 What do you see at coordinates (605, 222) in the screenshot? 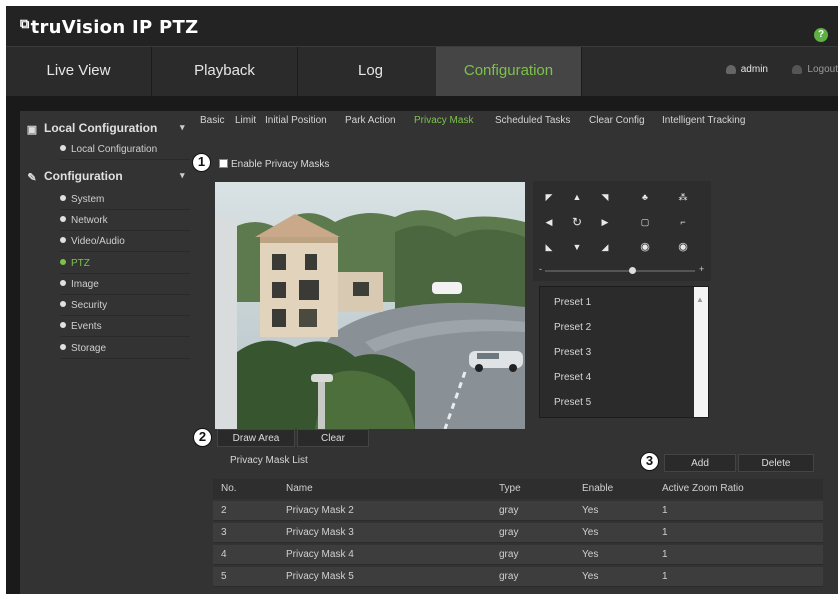
I see `pan-right-icon: ▶` at bounding box center [605, 222].